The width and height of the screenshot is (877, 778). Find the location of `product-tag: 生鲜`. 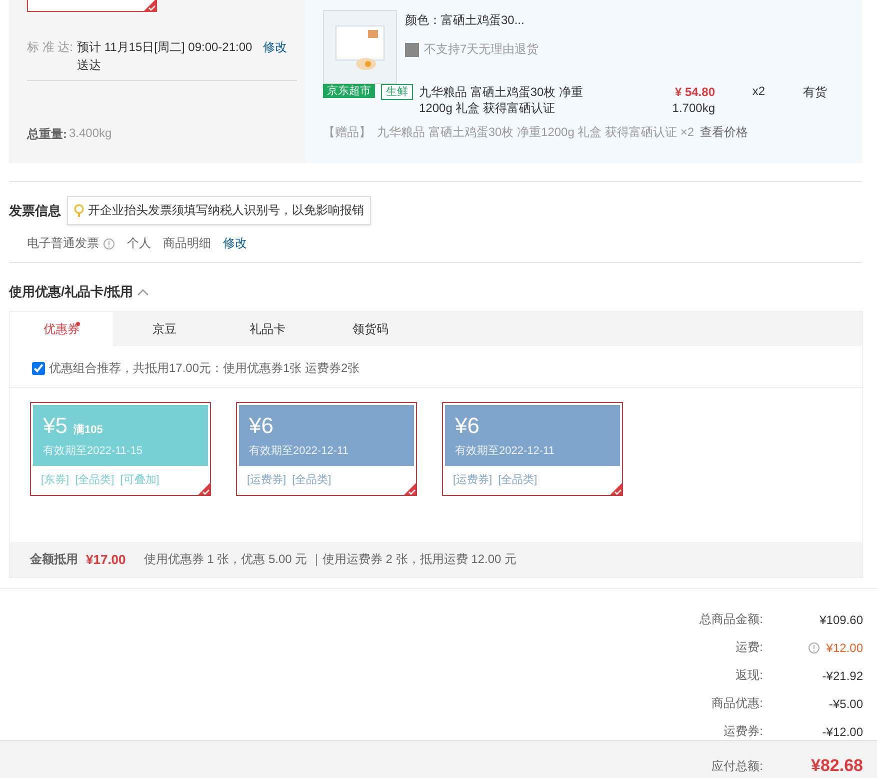

product-tag: 生鲜 is located at coordinates (397, 92).